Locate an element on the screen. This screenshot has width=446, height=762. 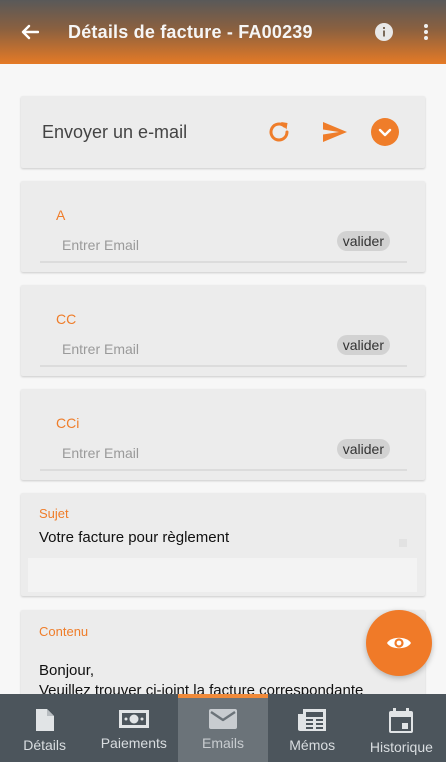
arrow-left-icon is located at coordinates (30, 32).